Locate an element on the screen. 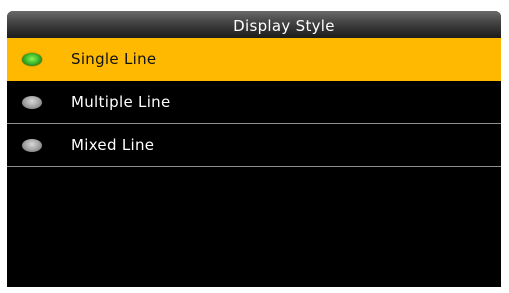 Image resolution: width=509 pixels, height=293 pixels. option-label: Single Line is located at coordinates (114, 59).